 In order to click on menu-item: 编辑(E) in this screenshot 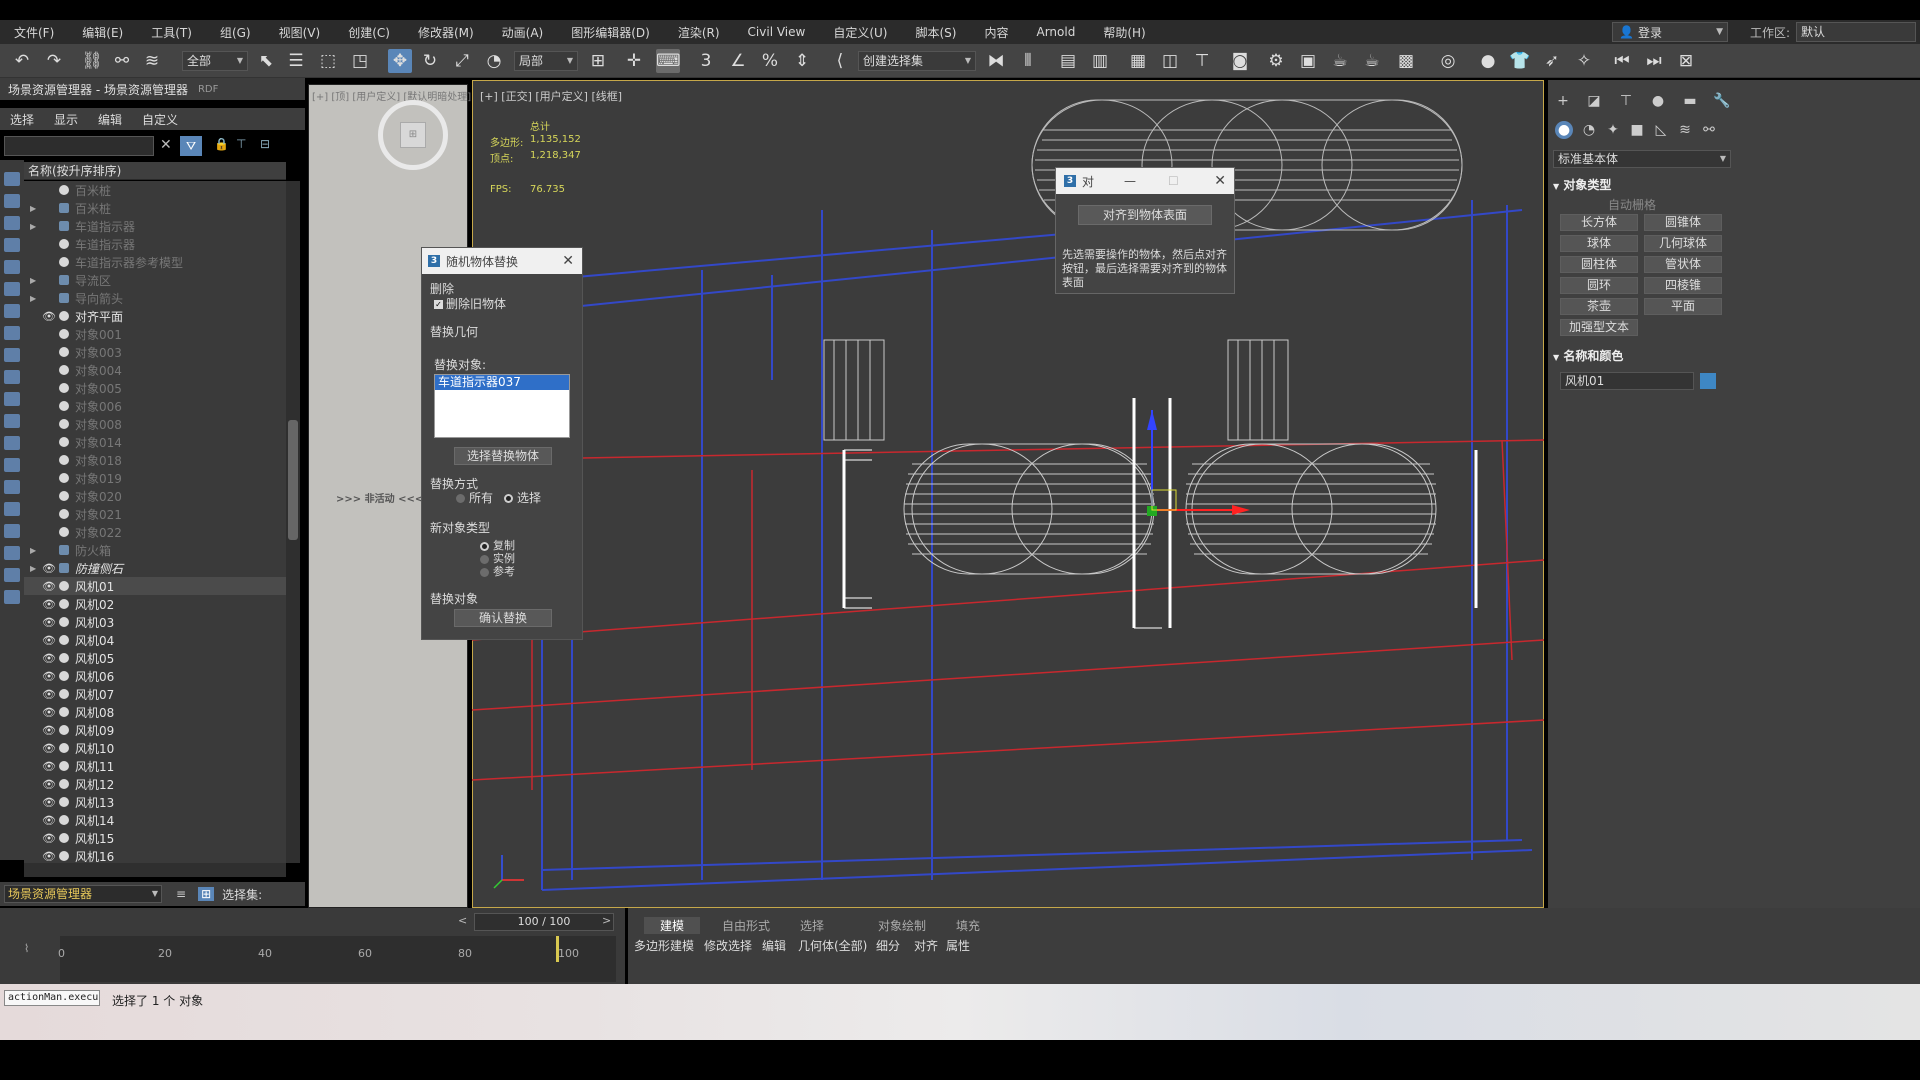, I will do `click(102, 32)`.